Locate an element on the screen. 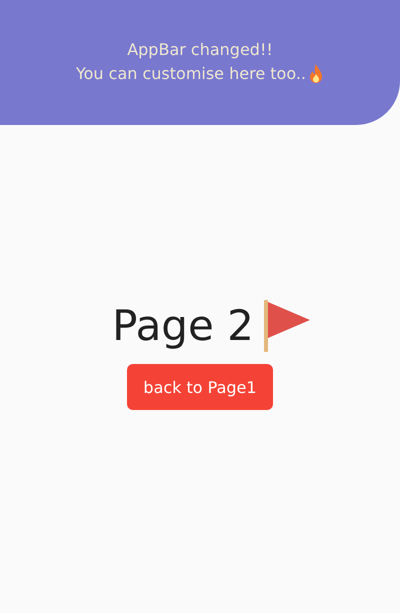 This screenshot has height=613, width=400. back-button: back to Page1 is located at coordinates (200, 387).